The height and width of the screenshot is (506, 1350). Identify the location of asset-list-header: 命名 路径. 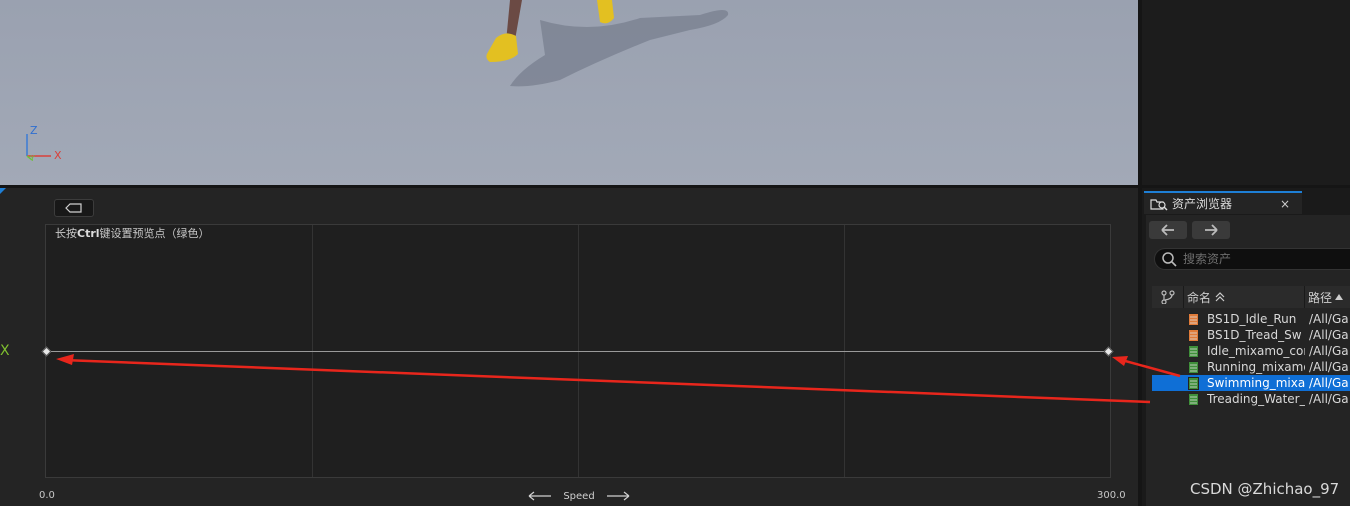
(1251, 297).